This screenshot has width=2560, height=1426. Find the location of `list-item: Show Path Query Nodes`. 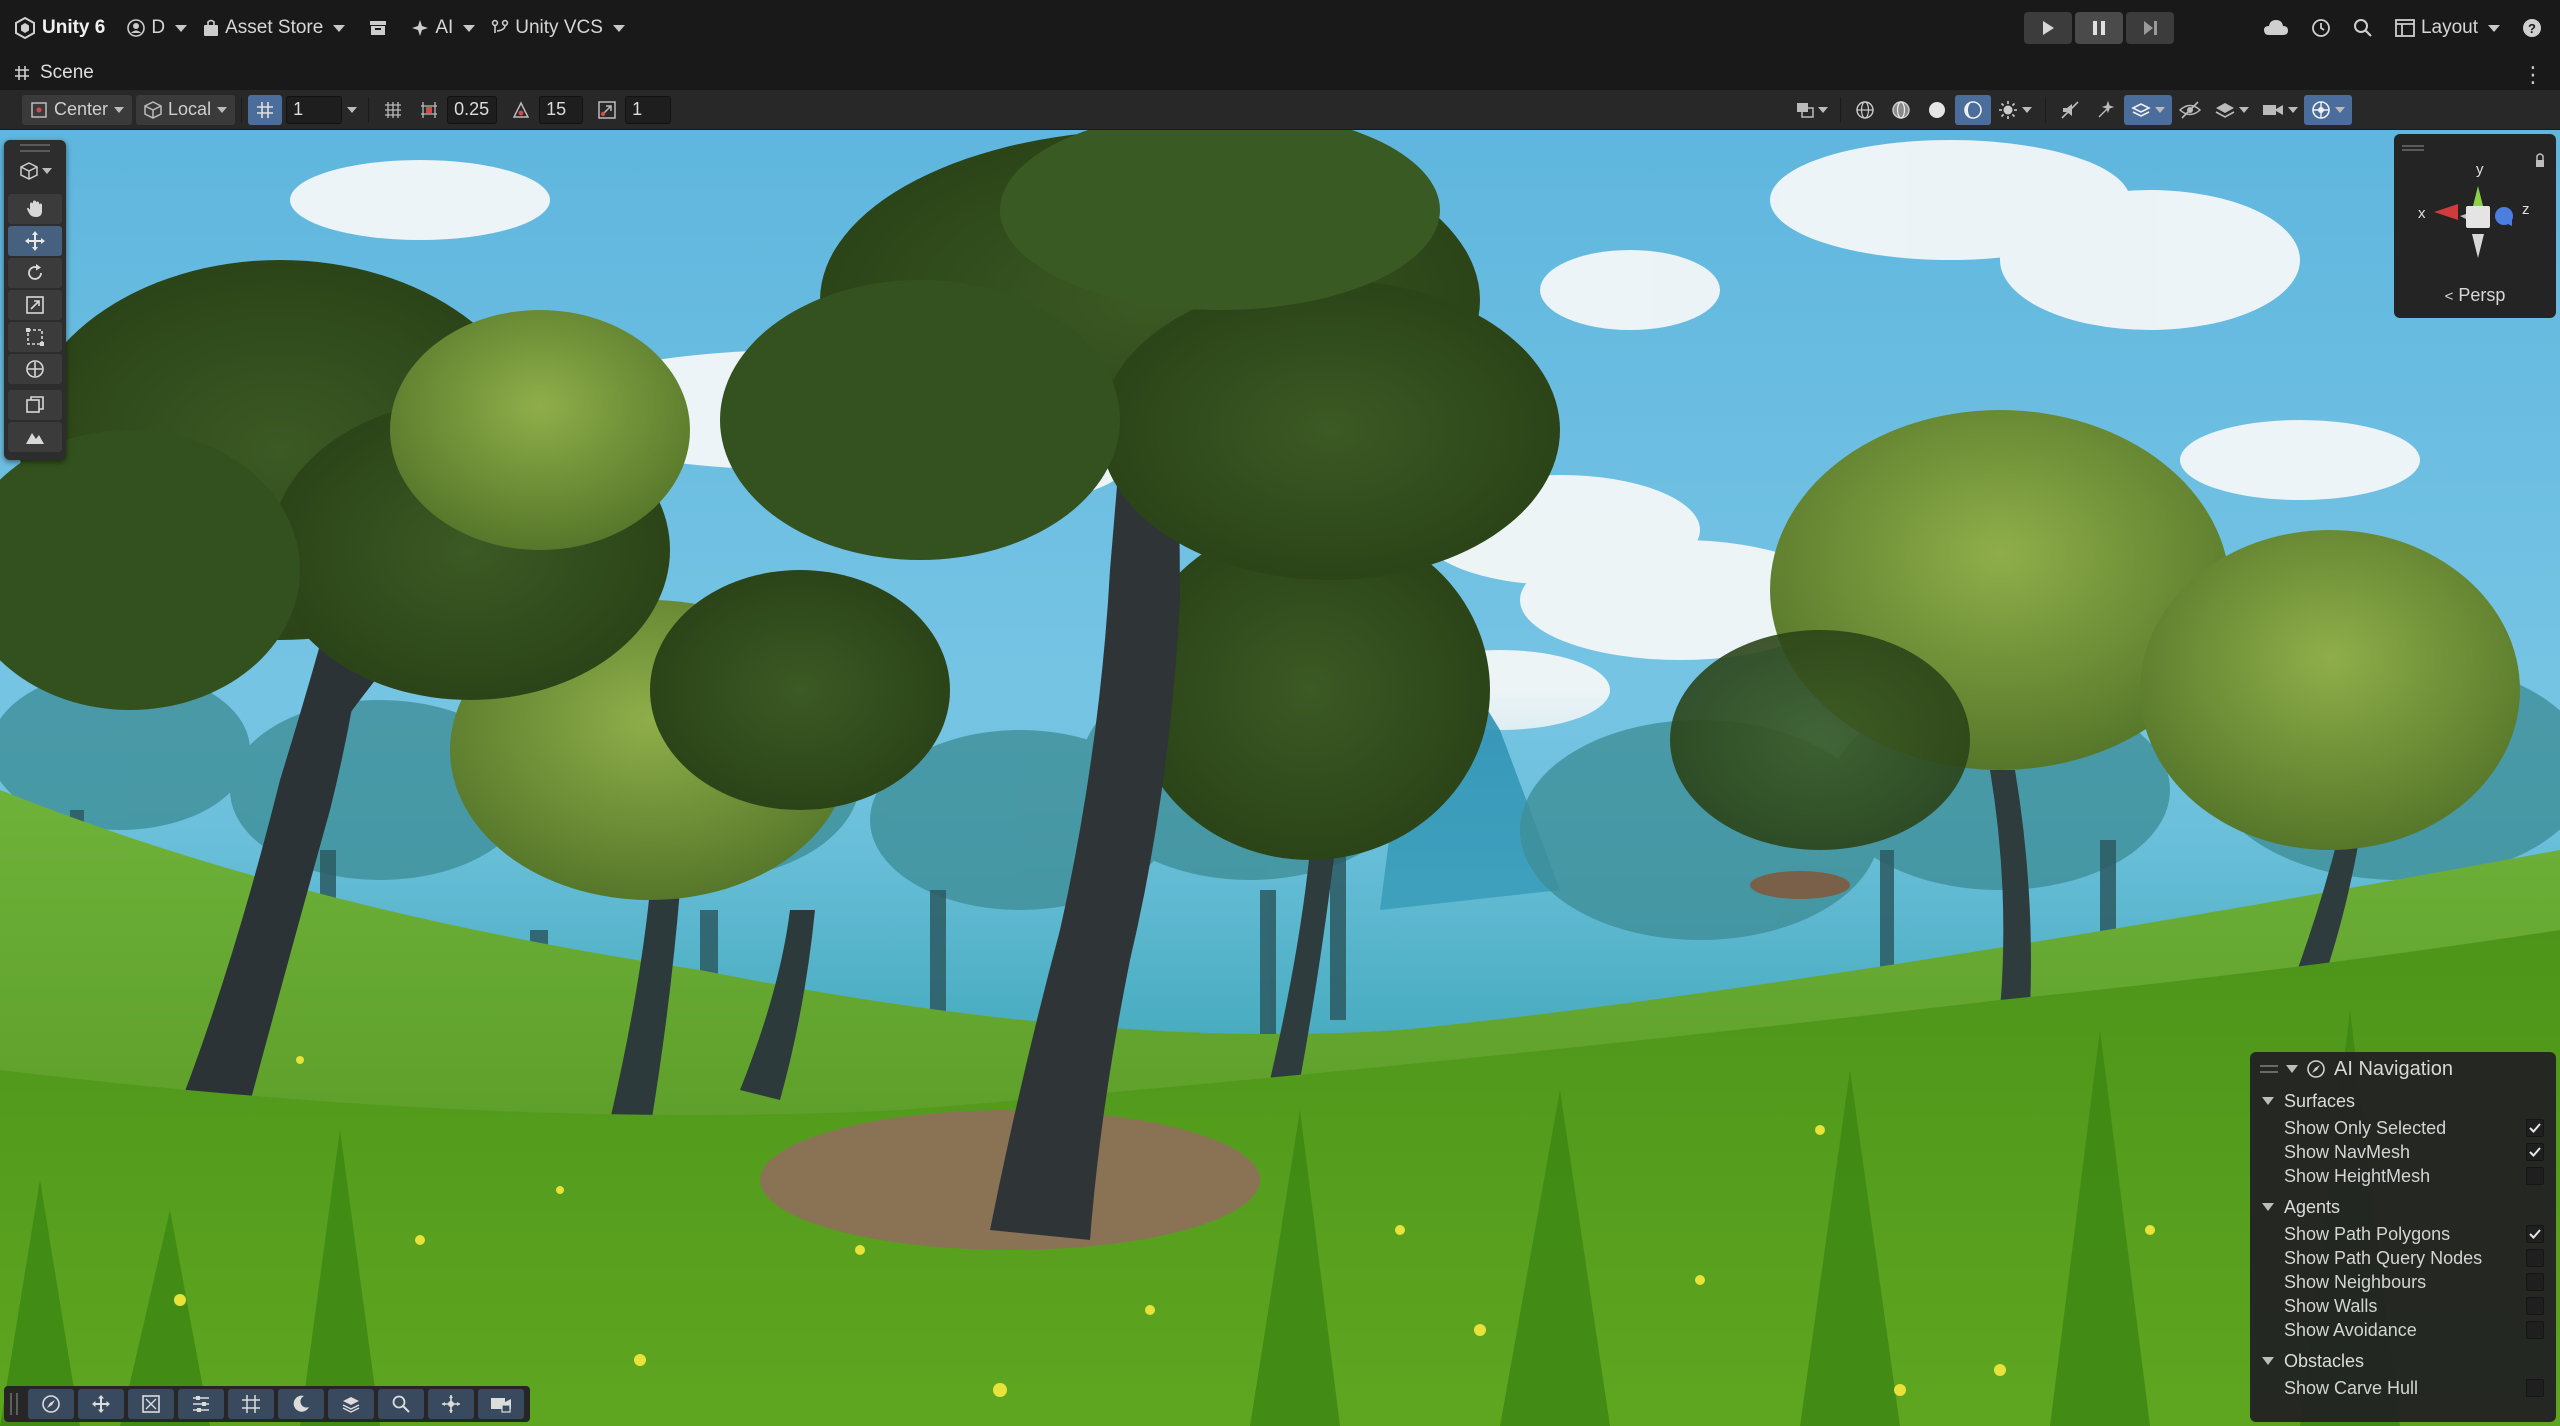

list-item: Show Path Query Nodes is located at coordinates (2403, 1258).